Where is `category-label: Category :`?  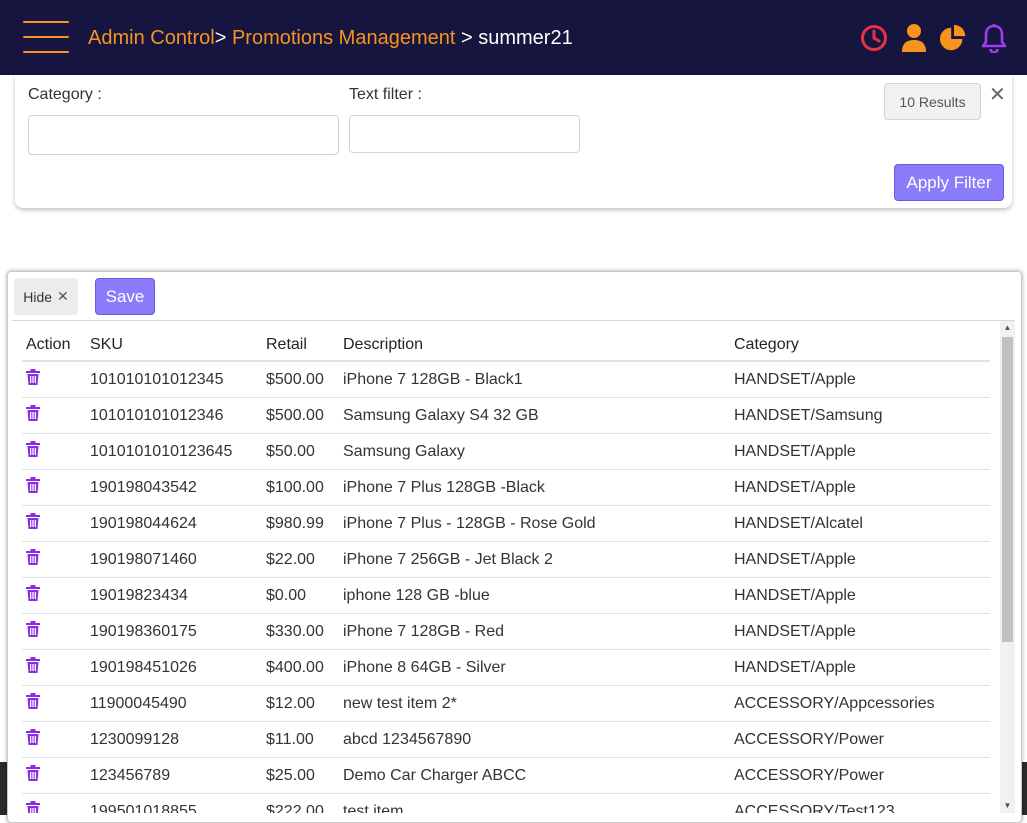 category-label: Category : is located at coordinates (65, 94).